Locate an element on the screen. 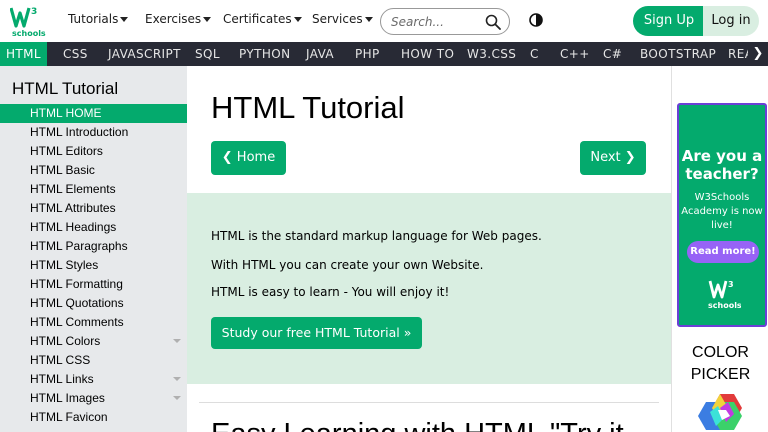 Image resolution: width=768 pixels, height=432 pixels. scroll-right-icon: ❯ is located at coordinates (758, 54).